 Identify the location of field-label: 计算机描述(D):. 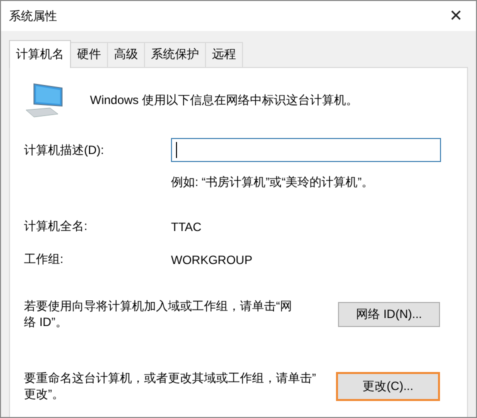
(64, 150).